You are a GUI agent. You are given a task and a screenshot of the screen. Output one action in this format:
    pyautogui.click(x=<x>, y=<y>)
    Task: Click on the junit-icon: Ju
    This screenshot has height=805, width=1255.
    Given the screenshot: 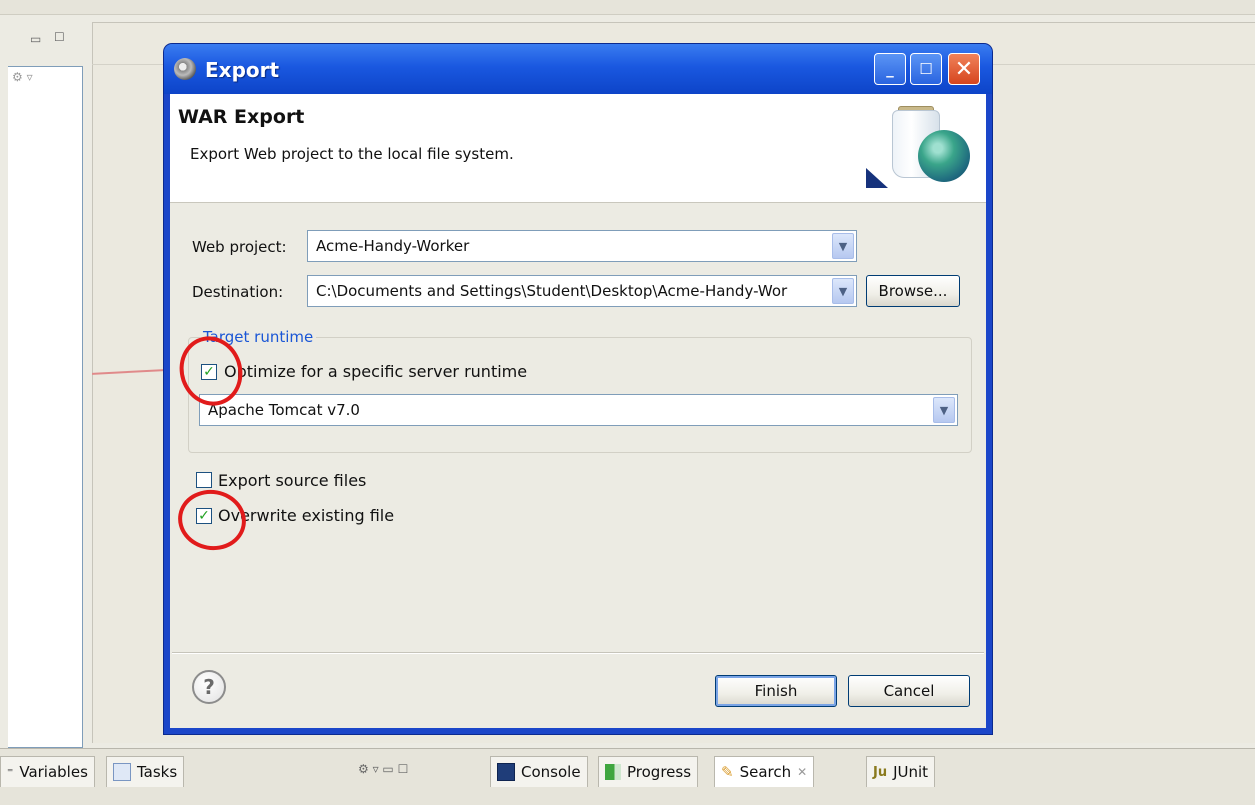 What is the action you would take?
    pyautogui.click(x=880, y=772)
    